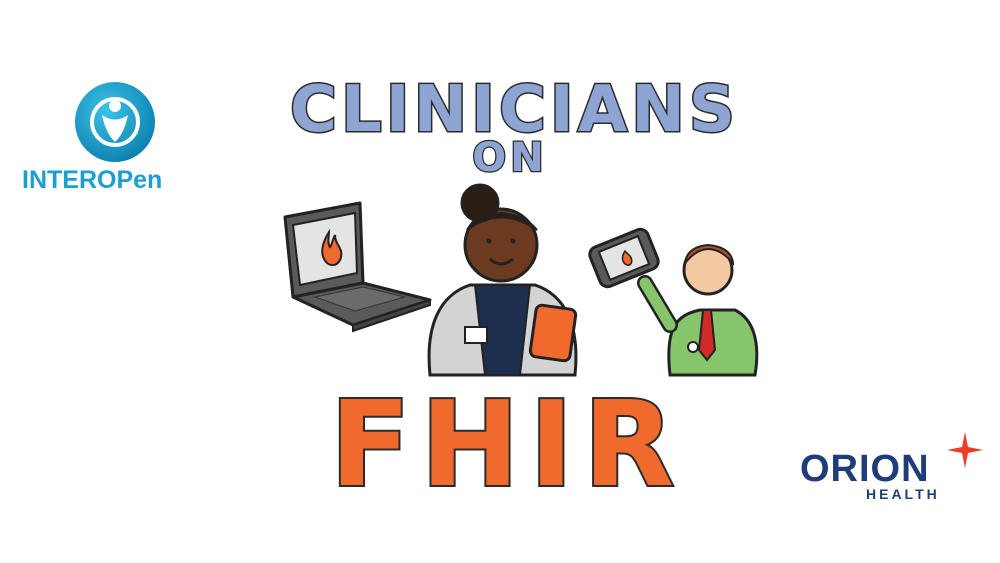 This screenshot has width=1000, height=563. Describe the element at coordinates (502, 280) in the screenshot. I see `nurse-with-tablet` at that location.